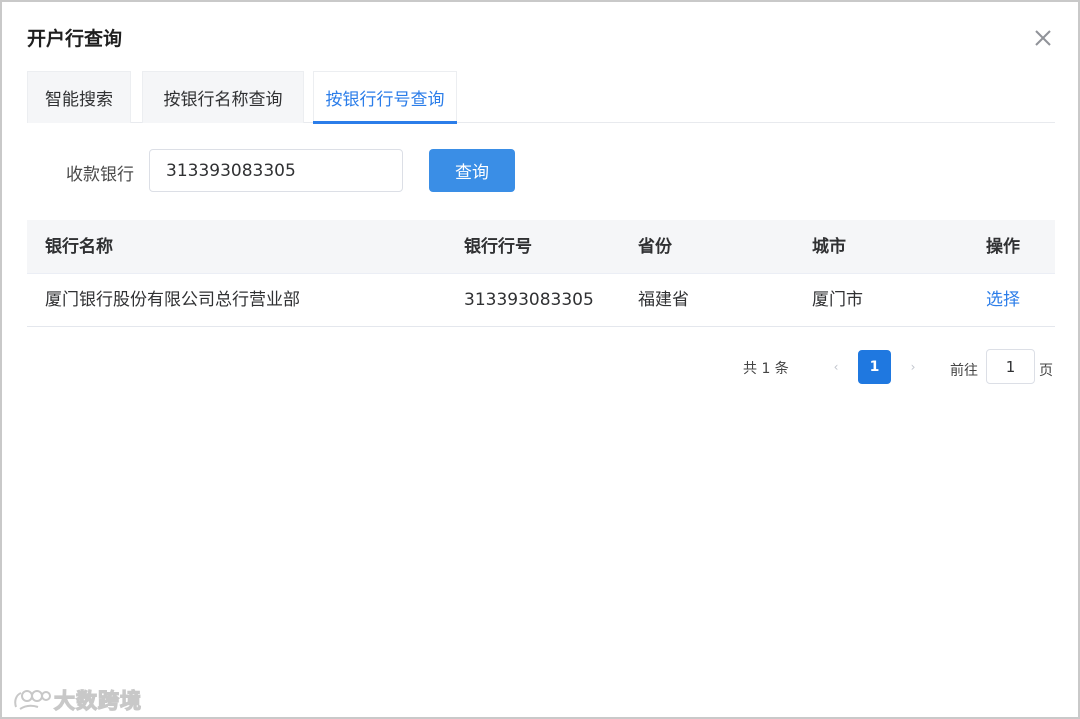  Describe the element at coordinates (498, 247) in the screenshot. I see `column-header-bank-code: 银行行号` at that location.